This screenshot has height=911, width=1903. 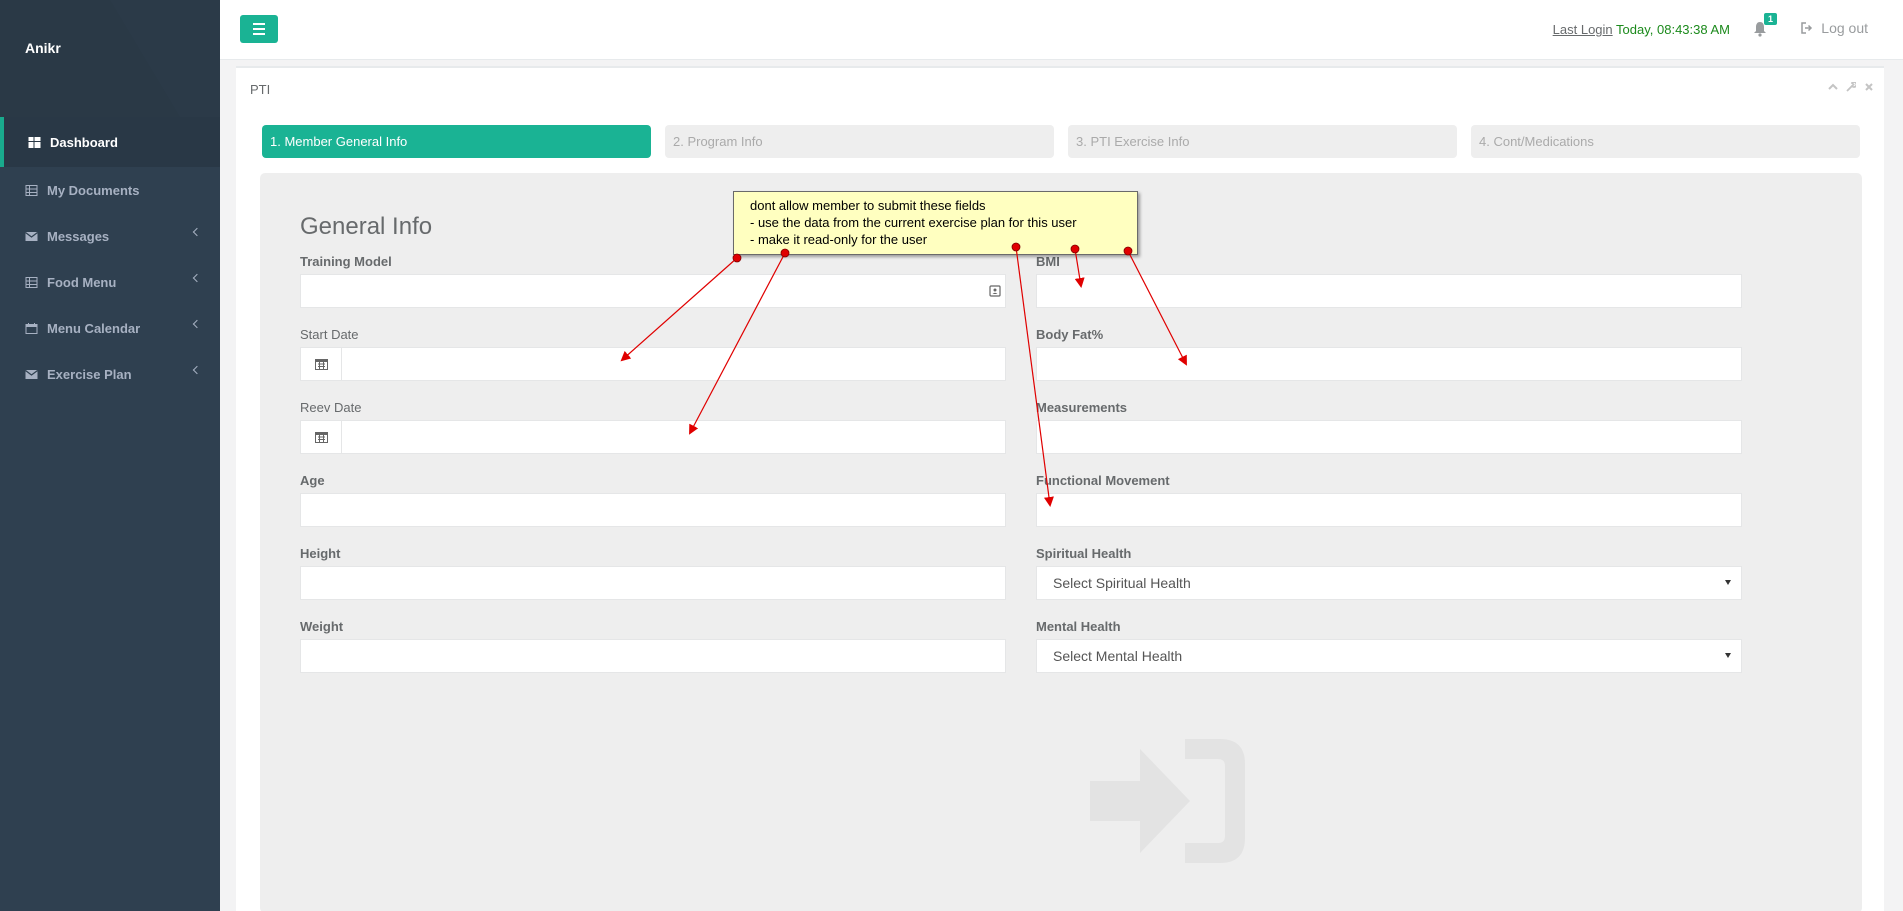 What do you see at coordinates (1122, 583) in the screenshot?
I see `spiritual-health-placeholder: Select Spiritual Health` at bounding box center [1122, 583].